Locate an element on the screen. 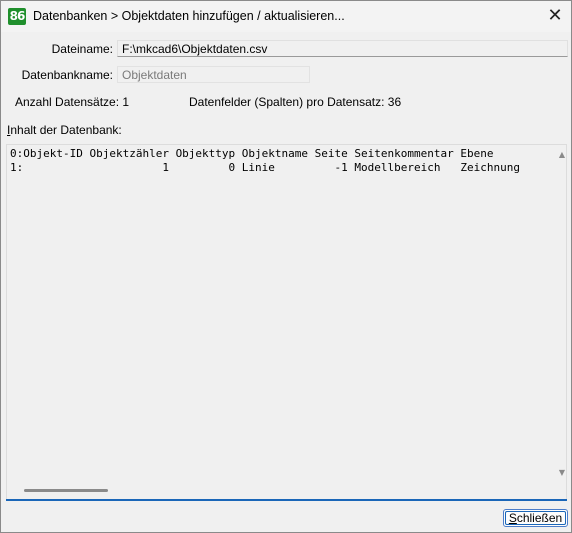  dbname-field: Objektdaten is located at coordinates (213, 74).